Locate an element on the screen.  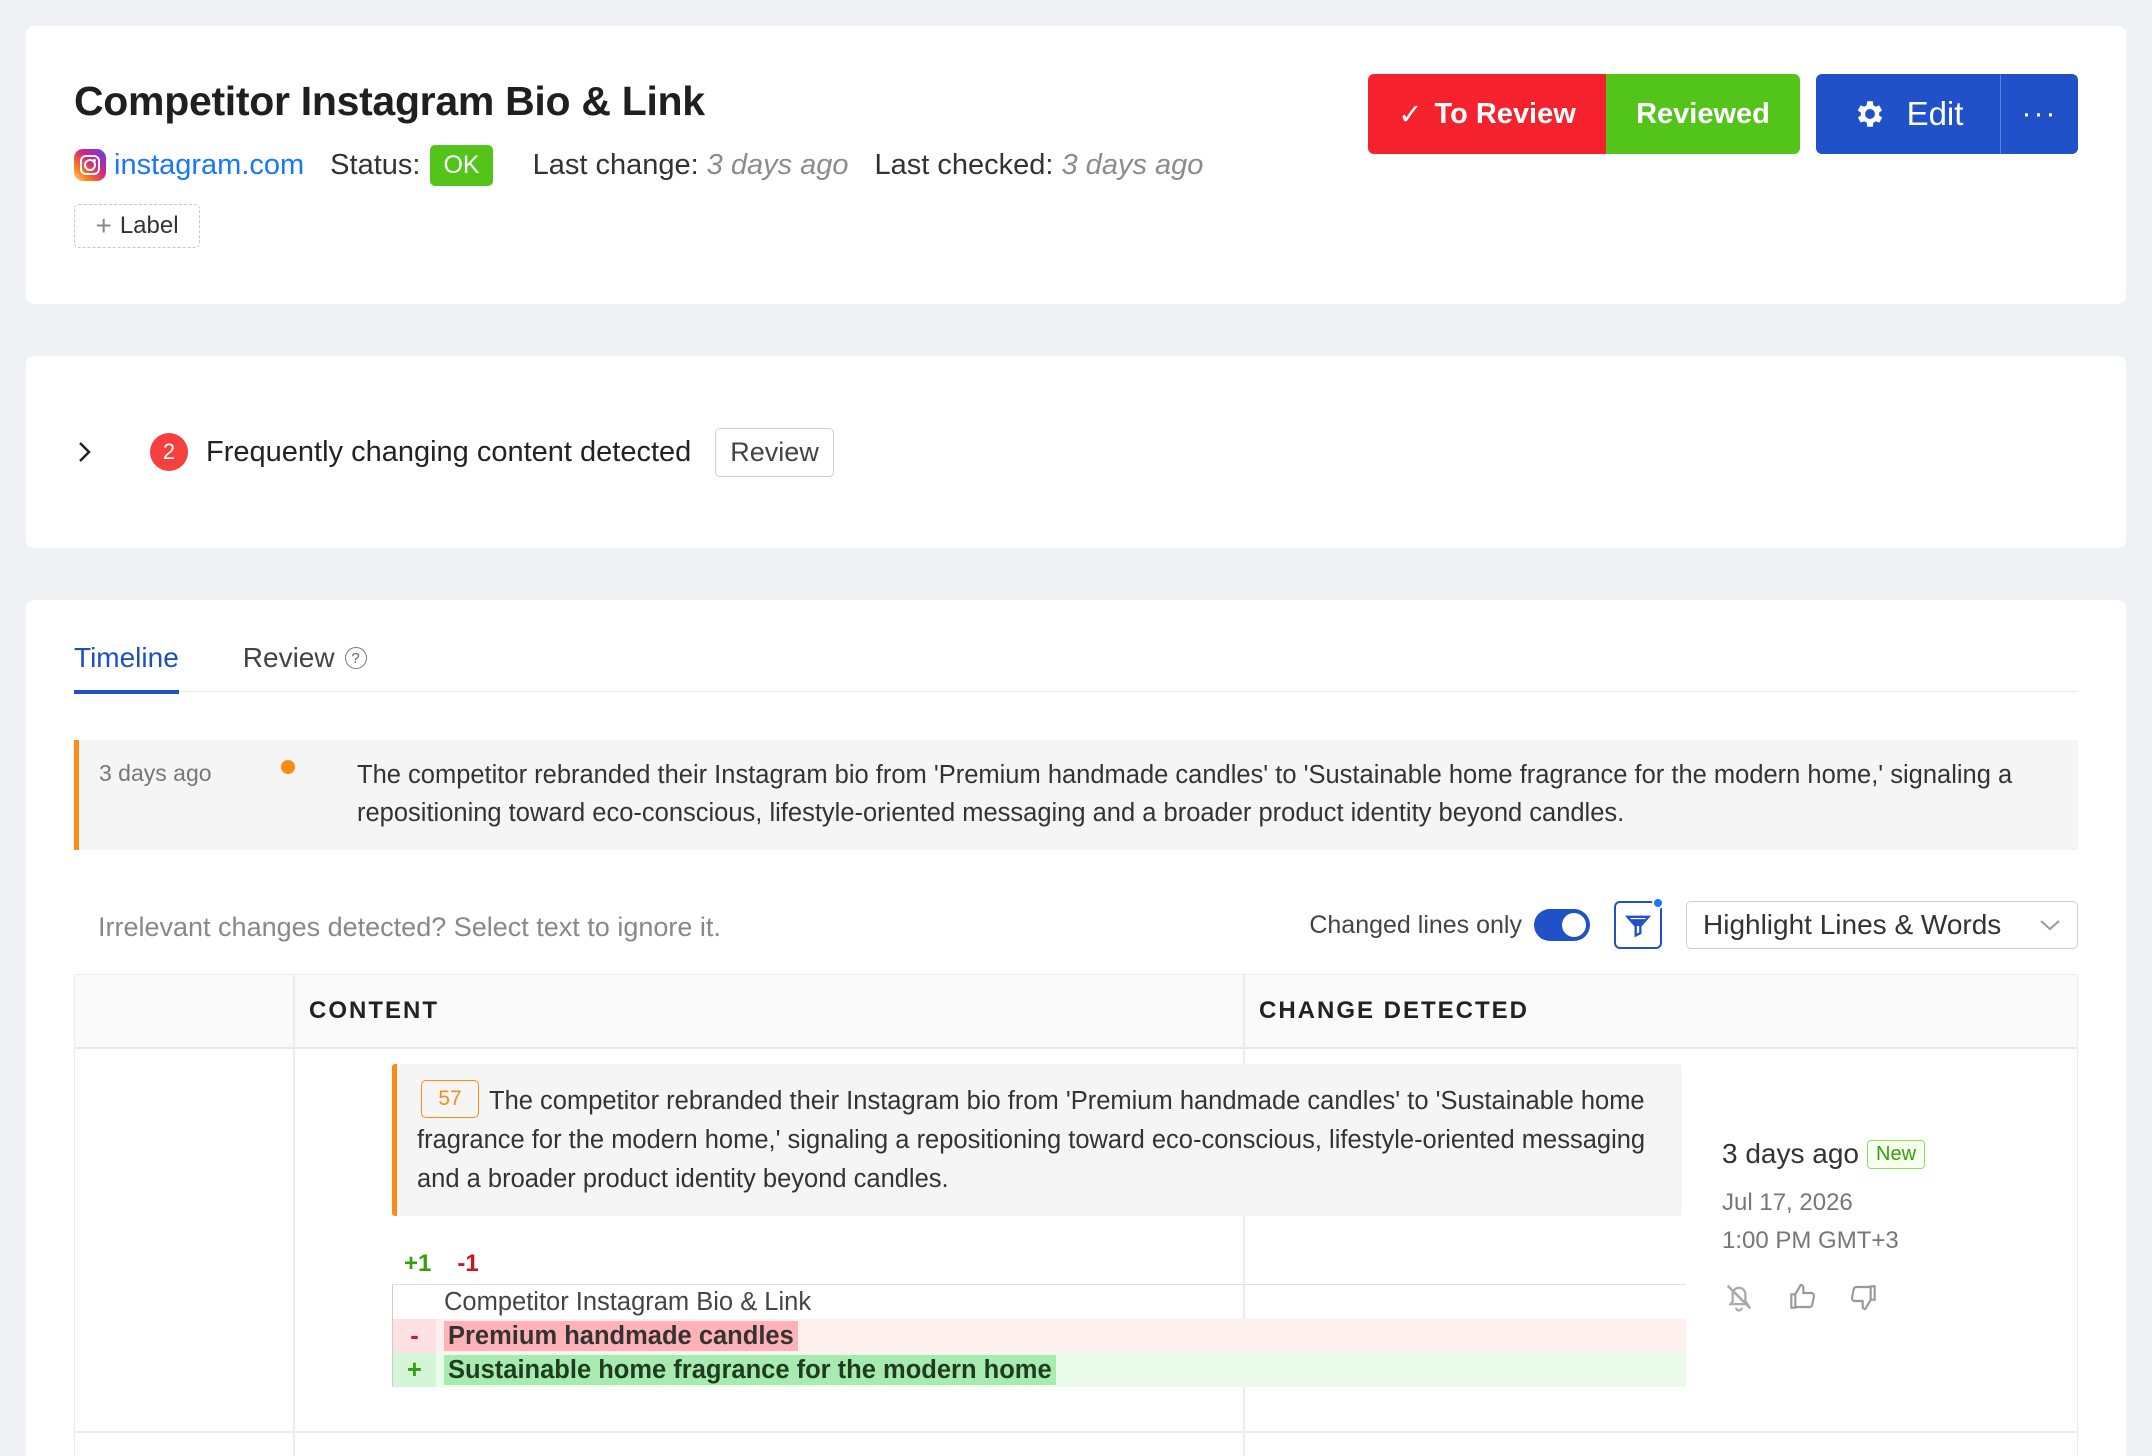
to-review-button: ✓ To Review is located at coordinates (1487, 114).